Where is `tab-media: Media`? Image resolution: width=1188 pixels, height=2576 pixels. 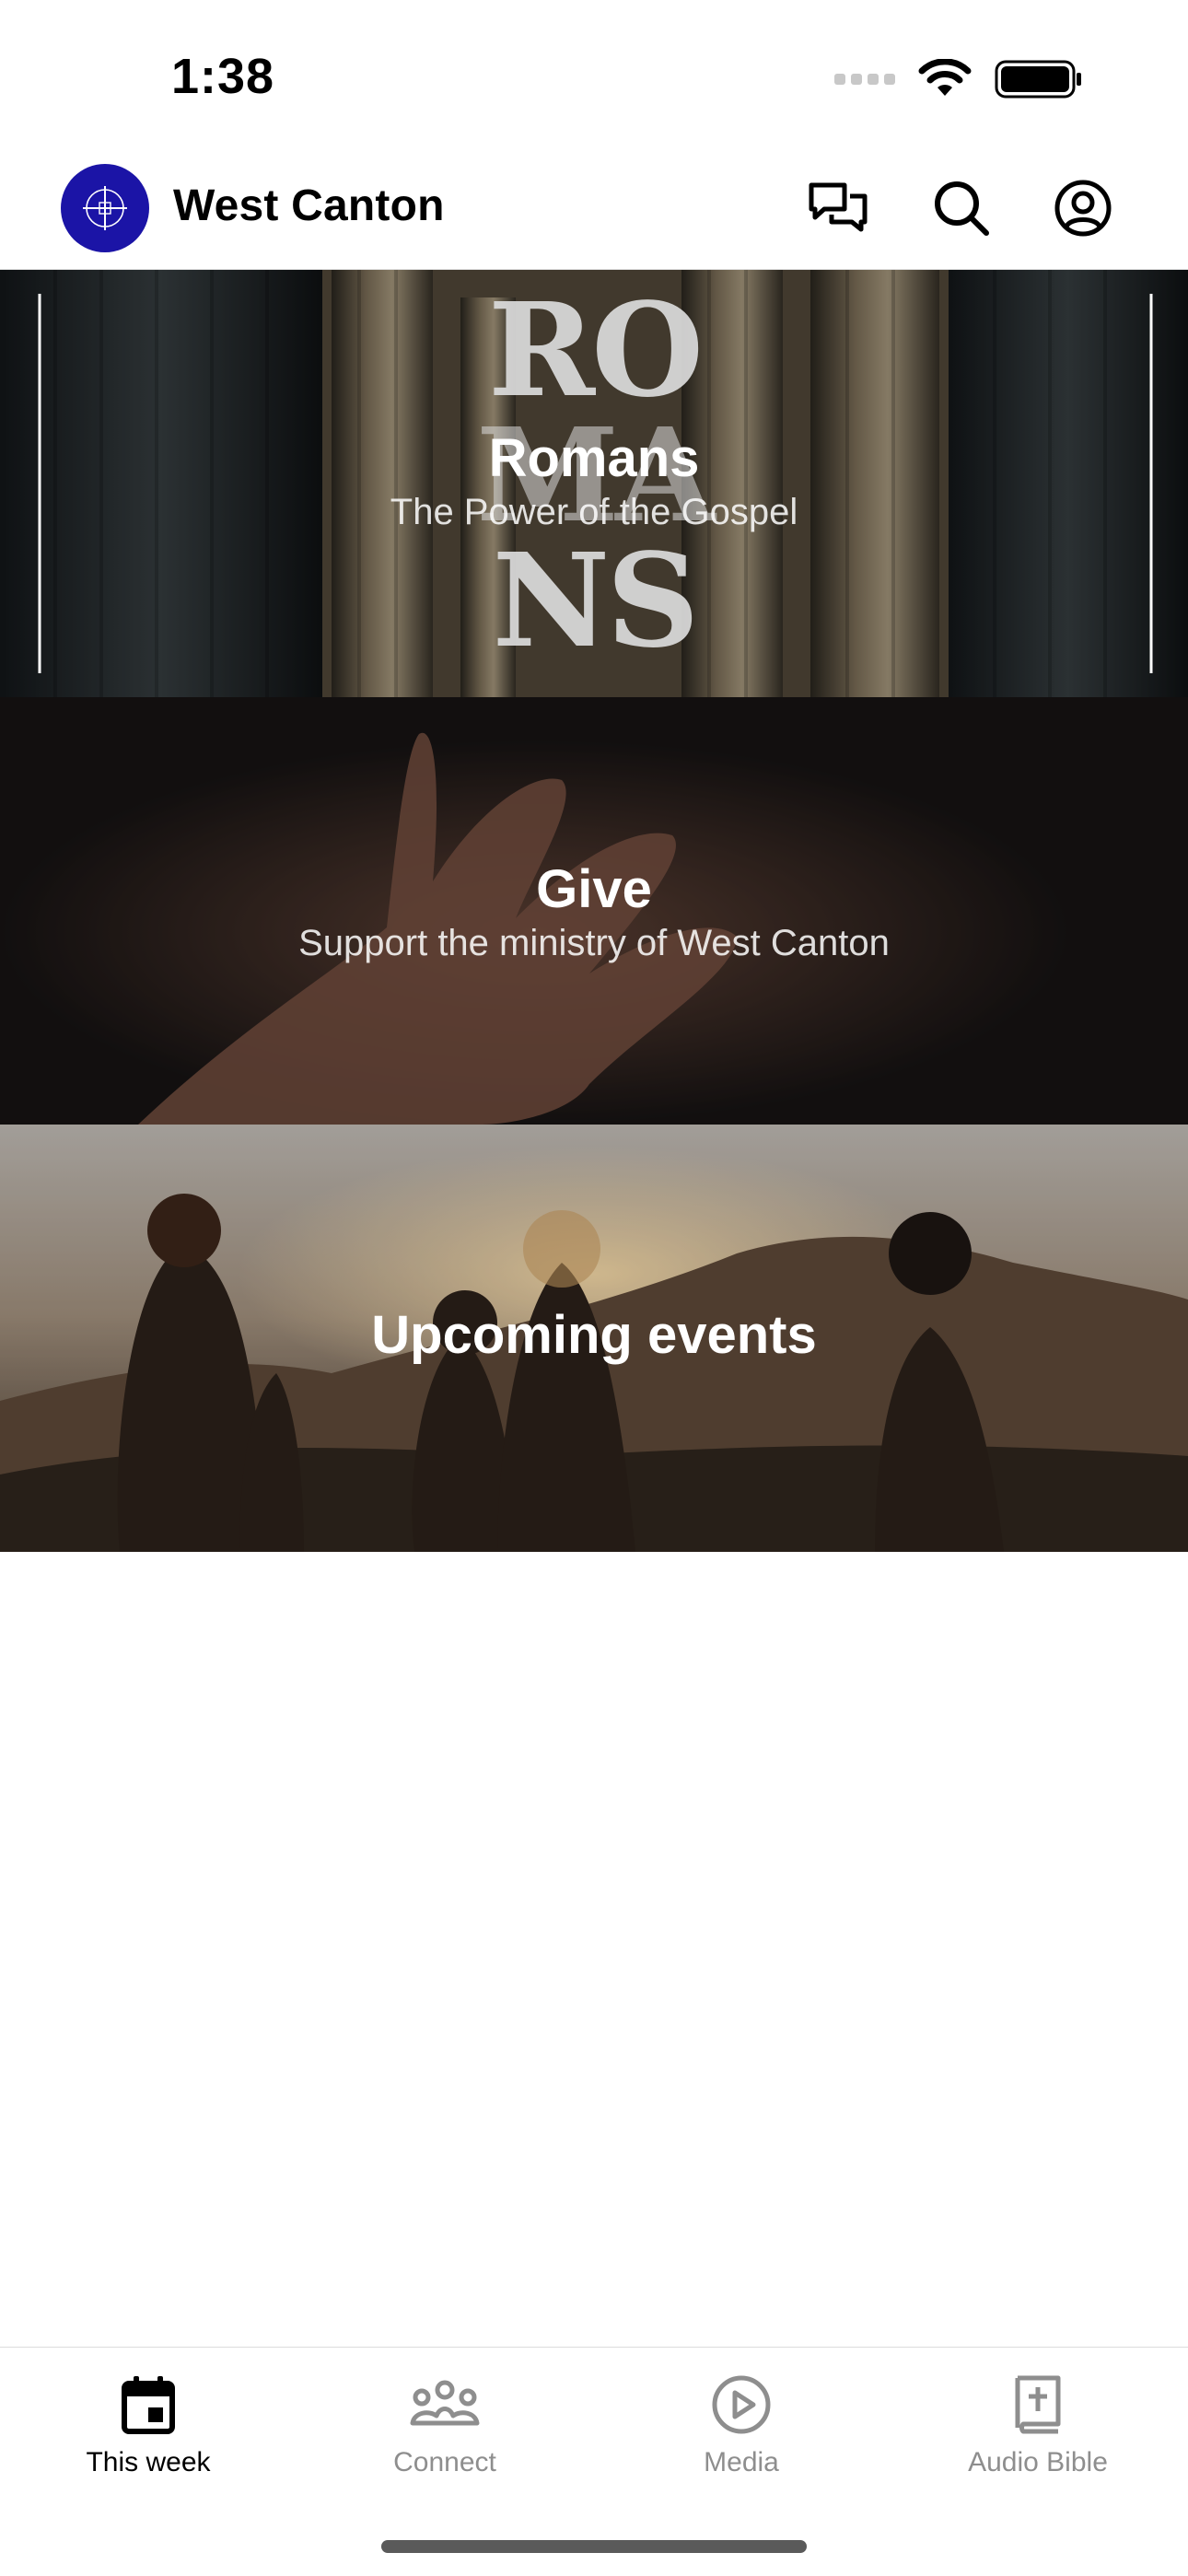 tab-media: Media is located at coordinates (741, 2426).